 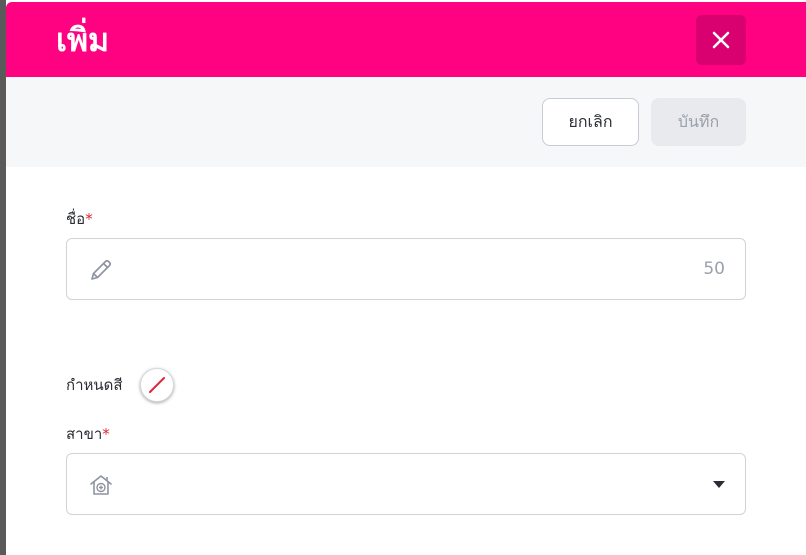 I want to click on modal-header: เพิ่ม, so click(x=406, y=39).